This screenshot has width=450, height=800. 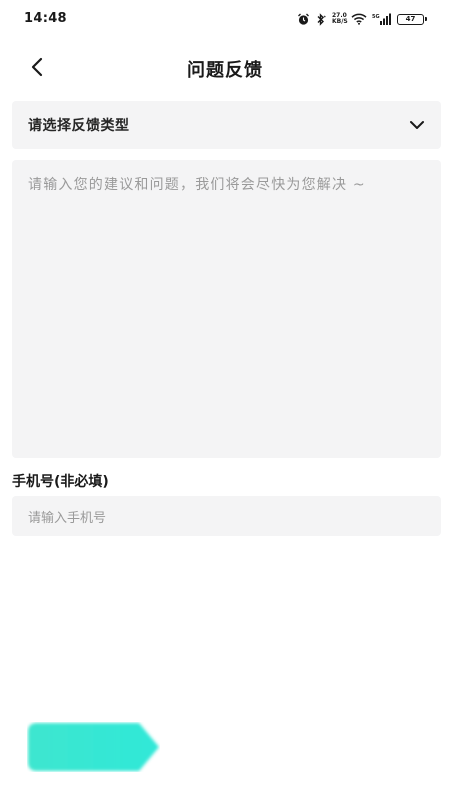 What do you see at coordinates (303, 19) in the screenshot?
I see `alarm-icon` at bounding box center [303, 19].